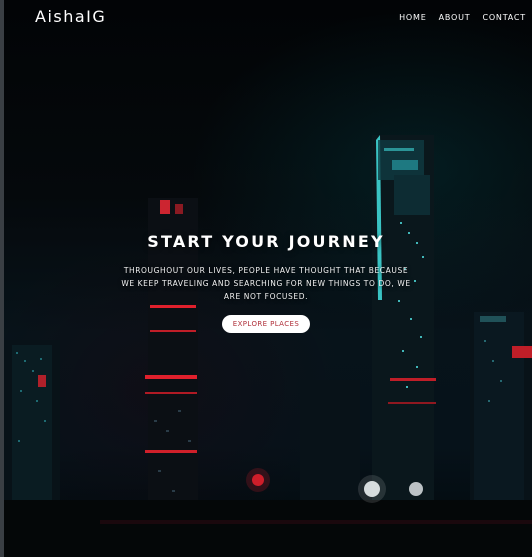 The image size is (532, 557). I want to click on nav-link-contact: CONTACT, so click(504, 17).